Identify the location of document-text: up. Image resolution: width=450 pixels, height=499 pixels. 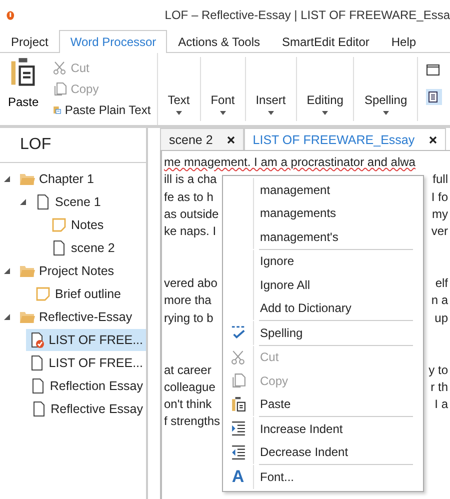
(441, 318).